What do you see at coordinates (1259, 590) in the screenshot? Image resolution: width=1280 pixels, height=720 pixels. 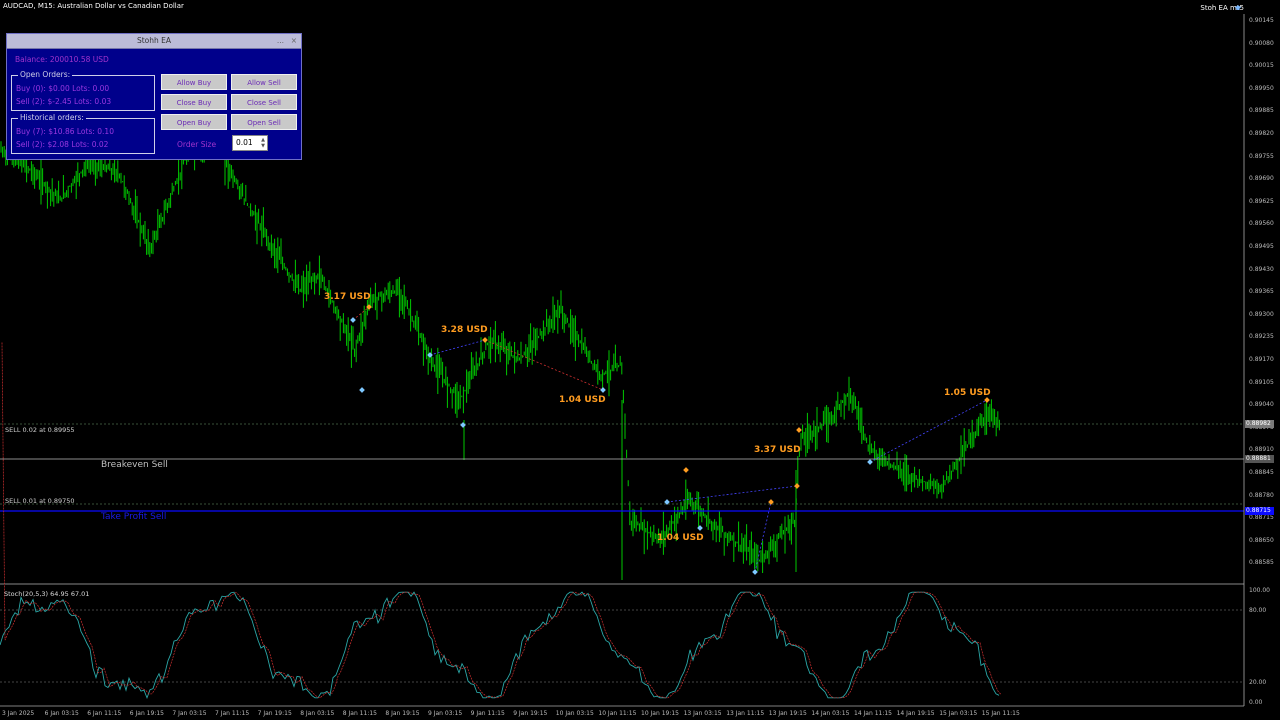 I see `stoch-axis-label: 100.00` at bounding box center [1259, 590].